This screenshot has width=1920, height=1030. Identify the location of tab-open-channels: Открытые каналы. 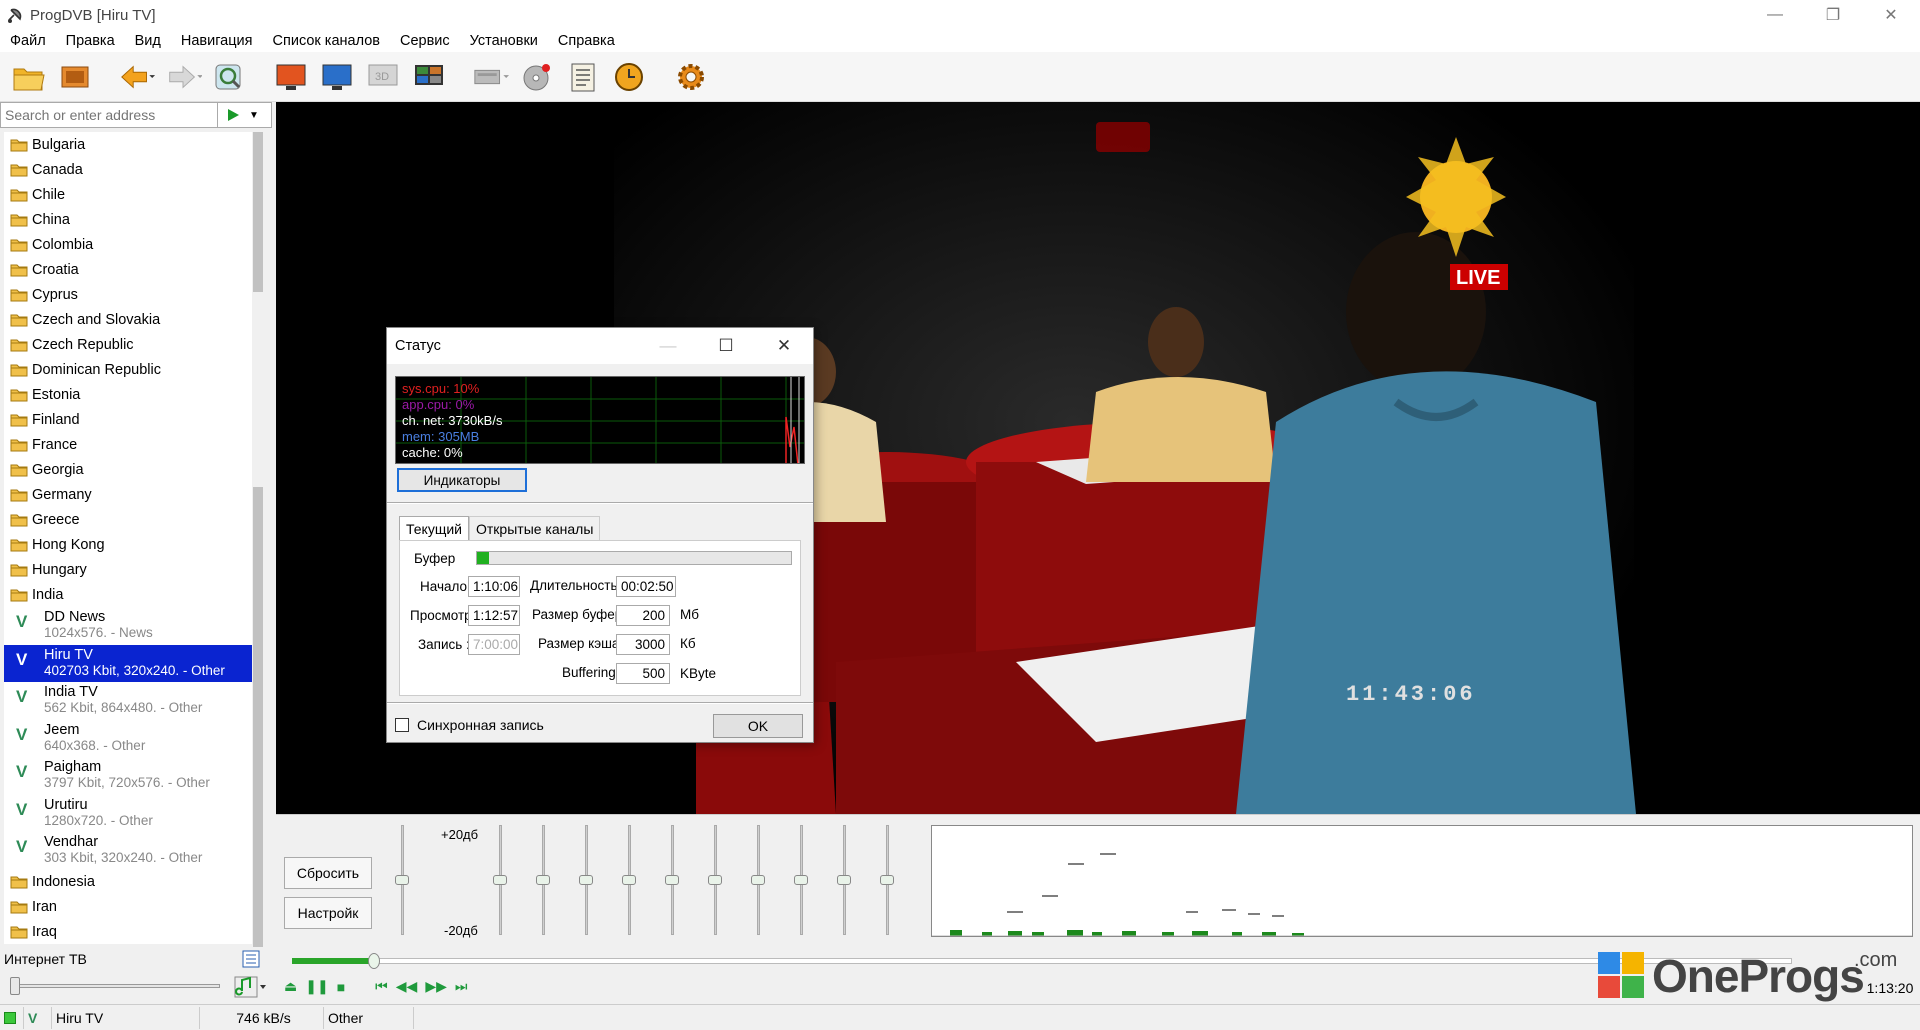
(535, 528).